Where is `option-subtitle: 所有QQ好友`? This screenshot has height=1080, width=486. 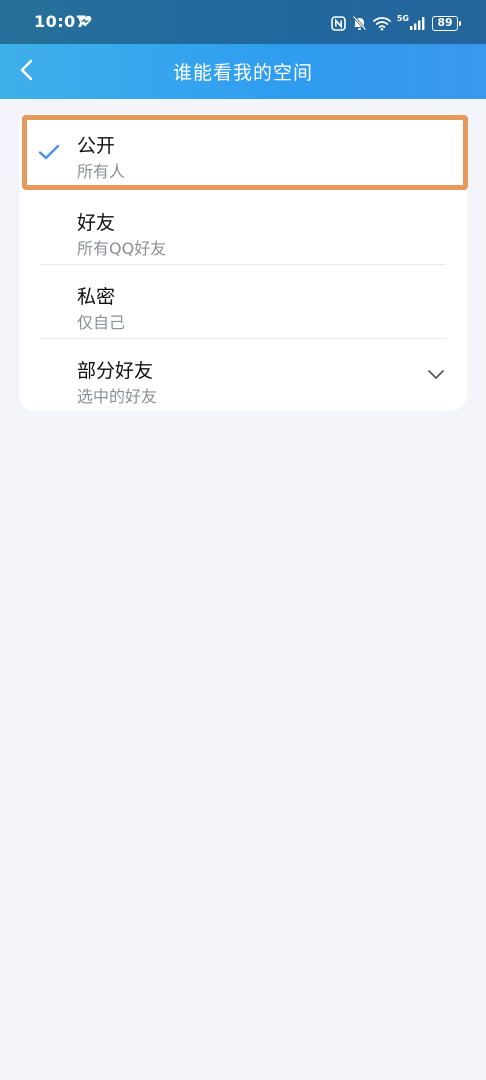 option-subtitle: 所有QQ好友 is located at coordinates (122, 248).